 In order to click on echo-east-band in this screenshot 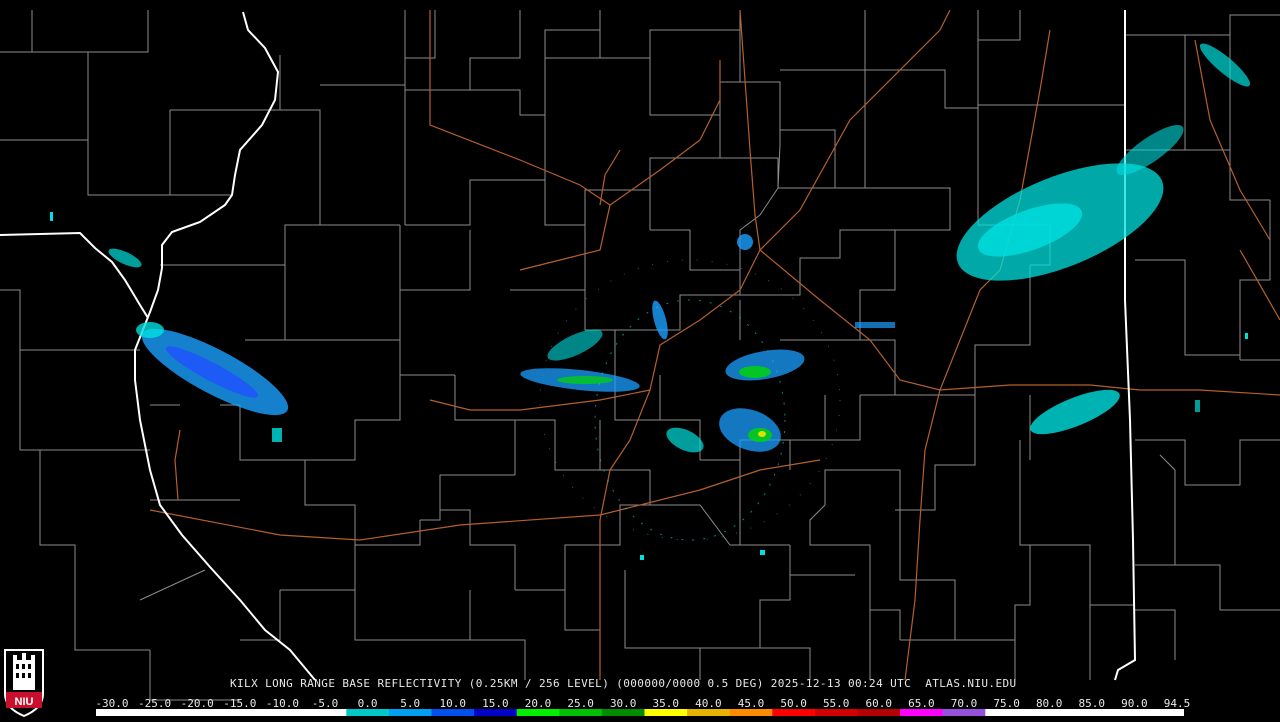, I will do `click(1103, 239)`.